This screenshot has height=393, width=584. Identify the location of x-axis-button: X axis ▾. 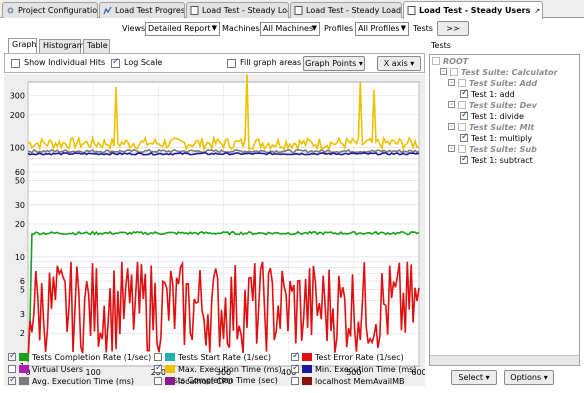
(399, 63).